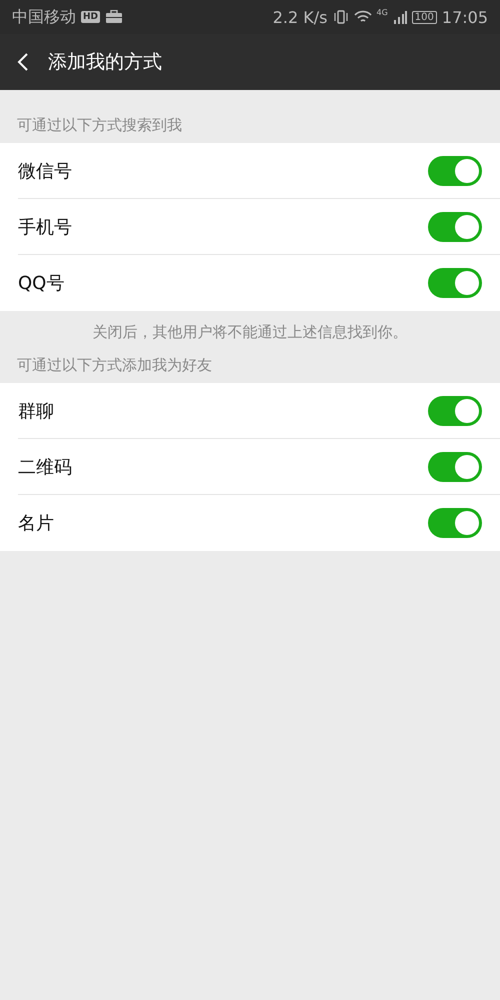 The width and height of the screenshot is (500, 1000). I want to click on hd-badge: HD, so click(90, 17).